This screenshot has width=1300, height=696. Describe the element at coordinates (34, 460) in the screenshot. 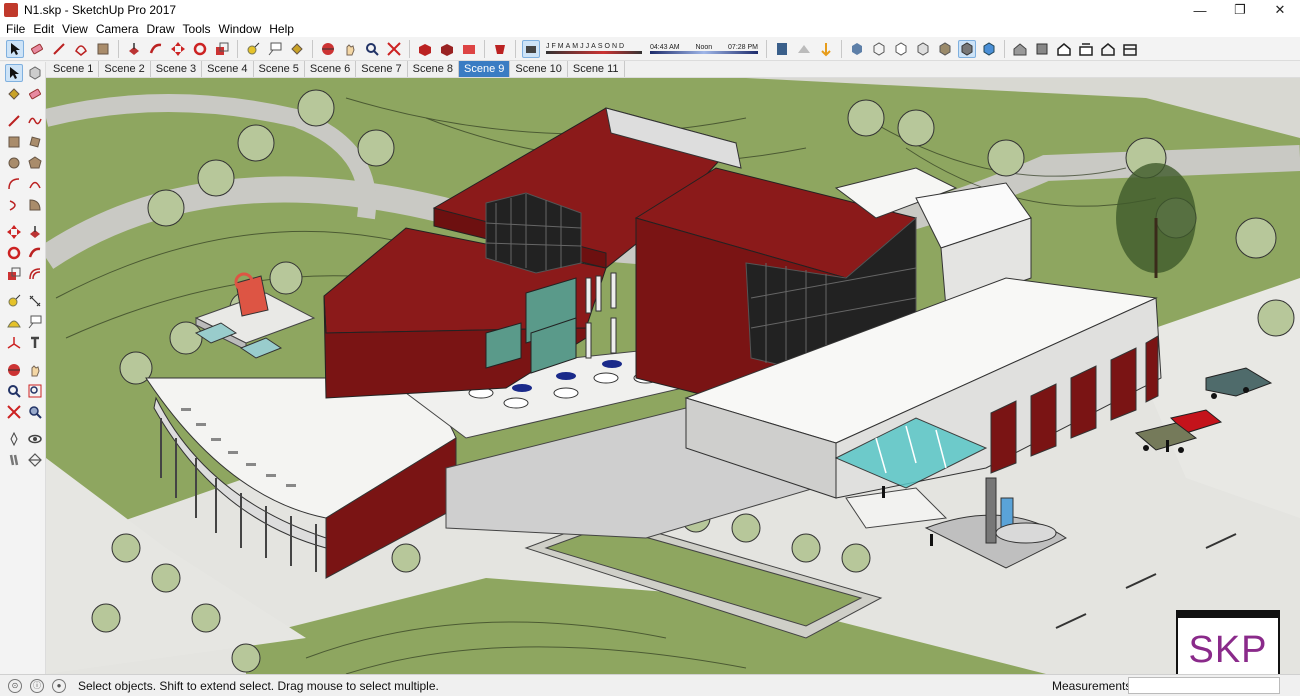

I see `section-plane-tool-button` at that location.